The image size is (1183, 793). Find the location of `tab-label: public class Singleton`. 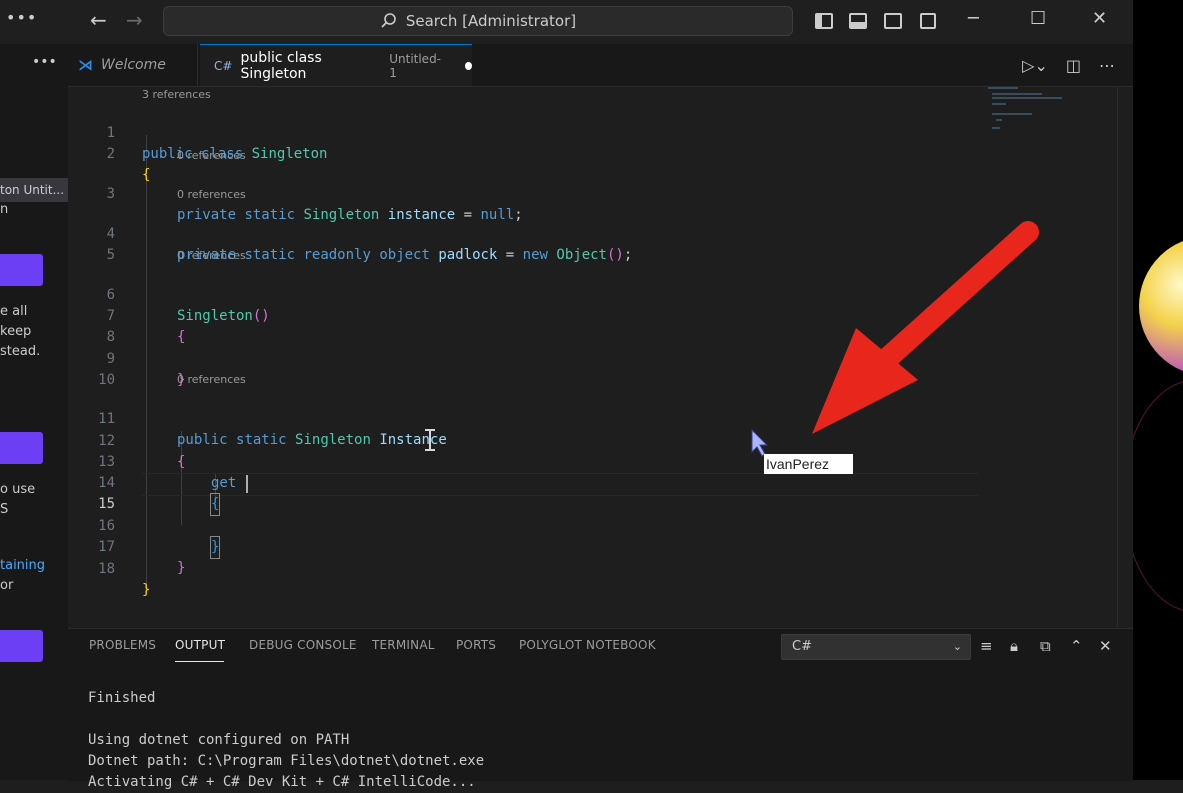

tab-label: public class Singleton is located at coordinates (281, 65).